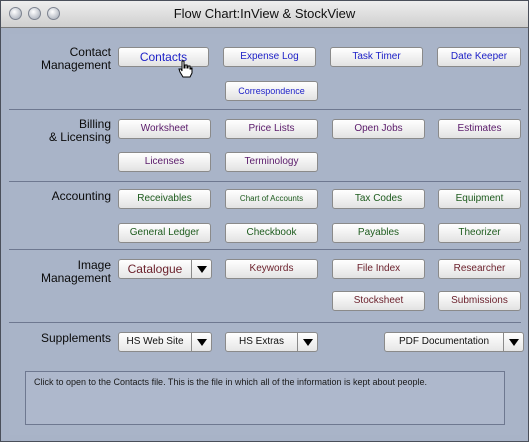  Describe the element at coordinates (479, 57) in the screenshot. I see `date-keeper-button: Date Keeper` at that location.